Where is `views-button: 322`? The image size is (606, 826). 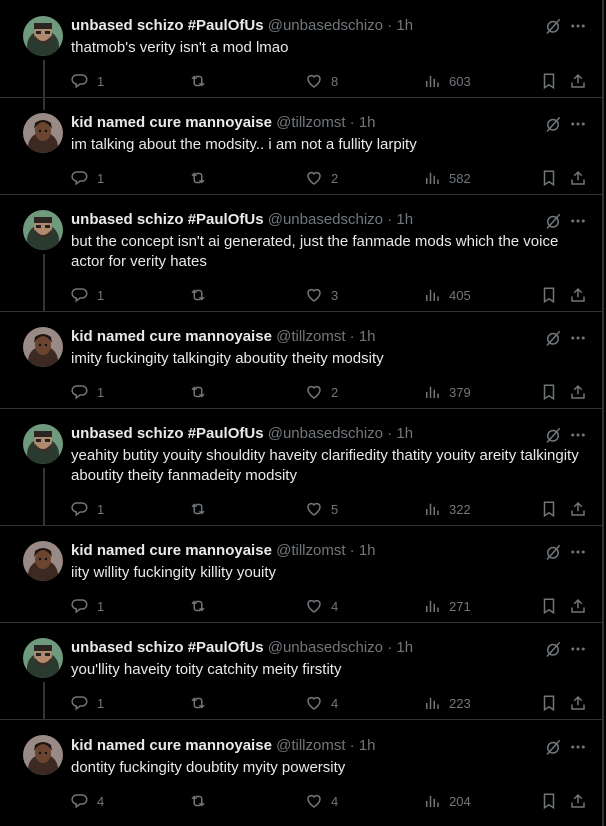 views-button: 322 is located at coordinates (447, 509).